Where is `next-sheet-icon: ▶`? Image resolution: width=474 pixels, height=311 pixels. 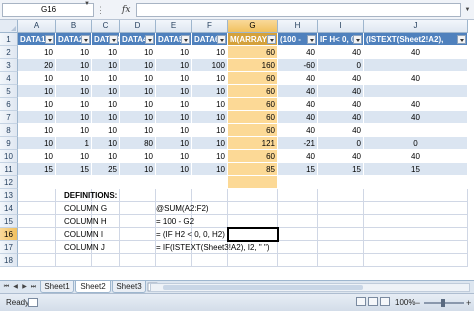 next-sheet-icon: ▶ is located at coordinates (24, 287).